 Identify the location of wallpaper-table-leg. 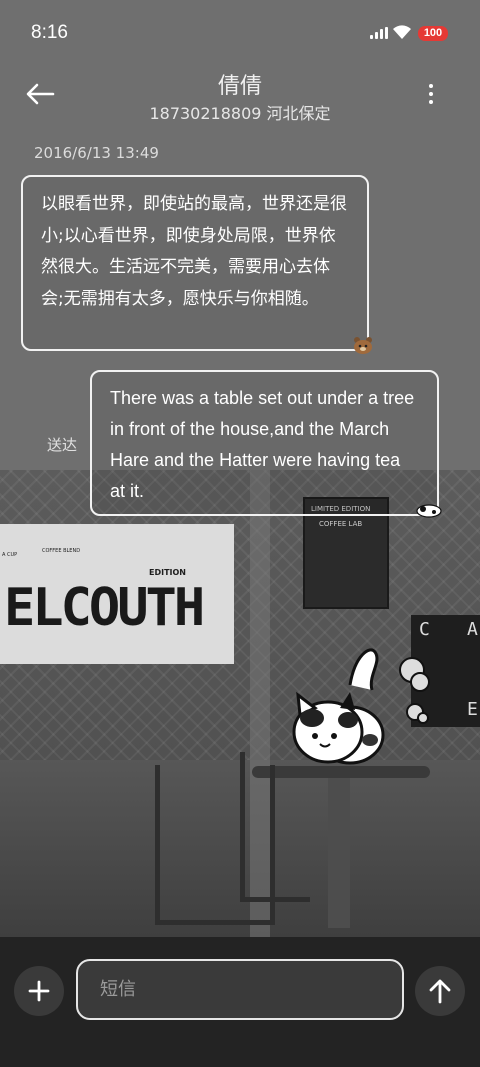
(339, 853).